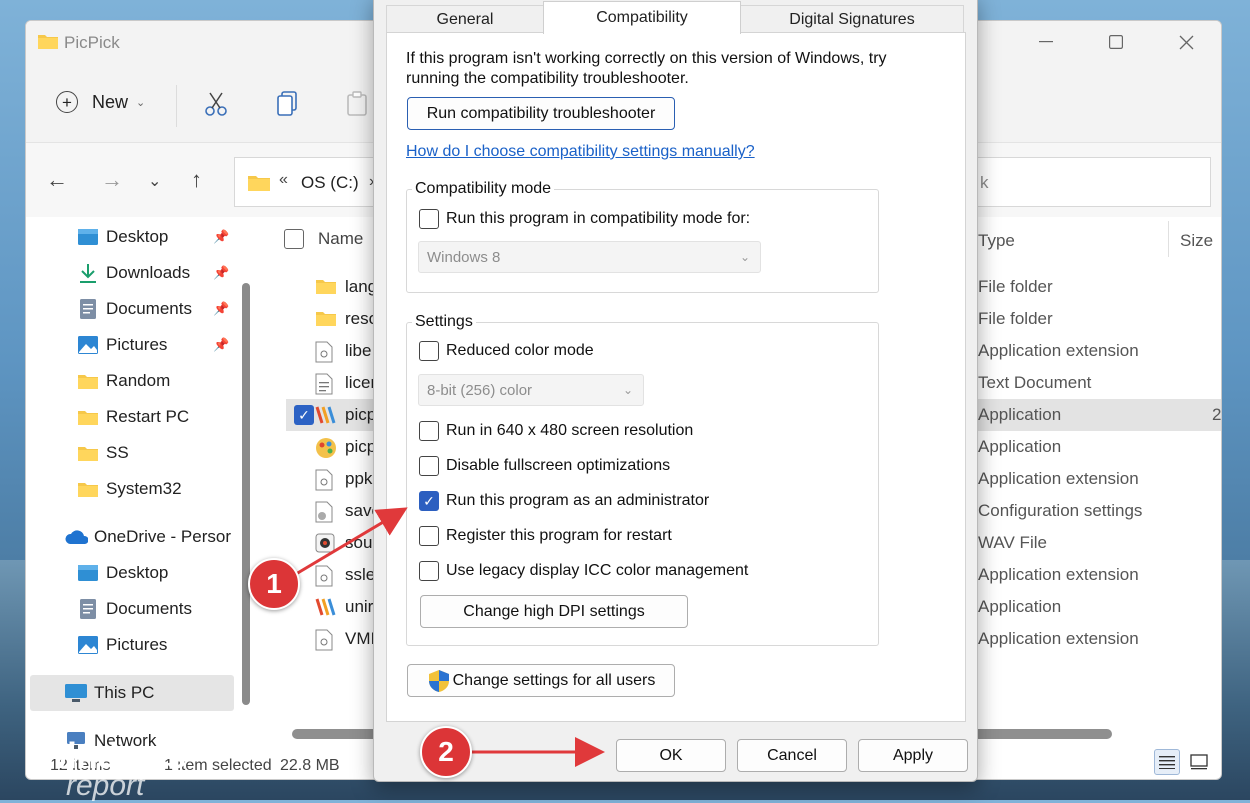 This screenshot has width=1250, height=803. I want to click on step-1-marker: 1, so click(274, 584).